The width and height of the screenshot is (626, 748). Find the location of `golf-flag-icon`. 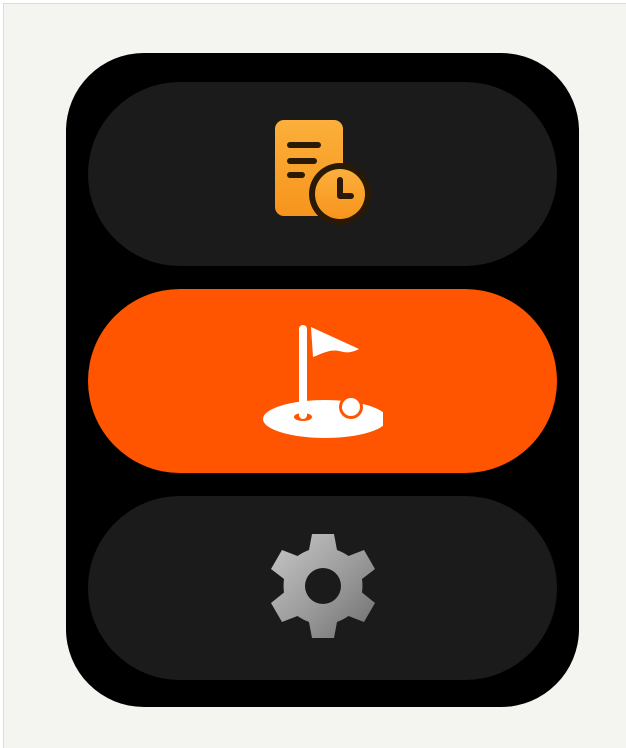

golf-flag-icon is located at coordinates (322, 381).